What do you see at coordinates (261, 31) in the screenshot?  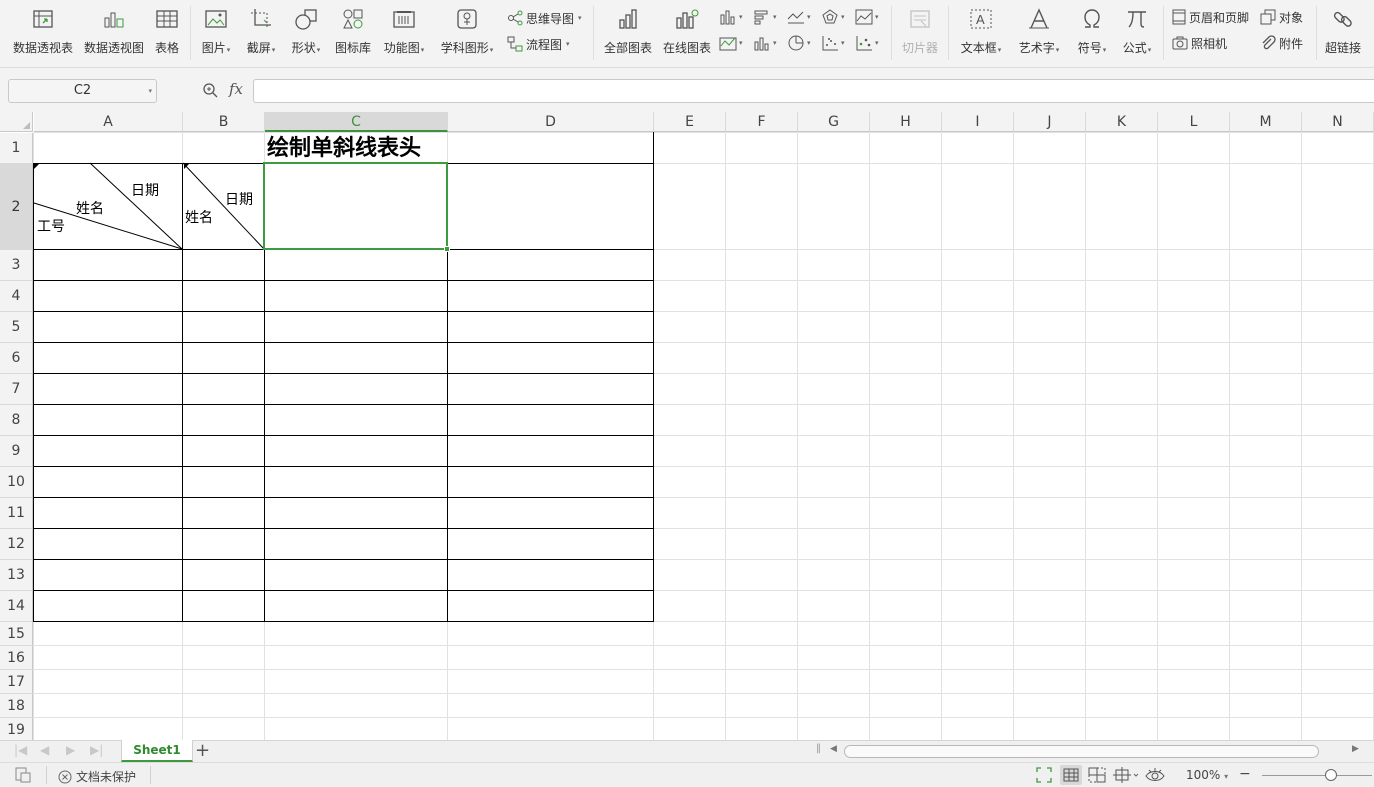 I see `screenshot-button: 截屏▾` at bounding box center [261, 31].